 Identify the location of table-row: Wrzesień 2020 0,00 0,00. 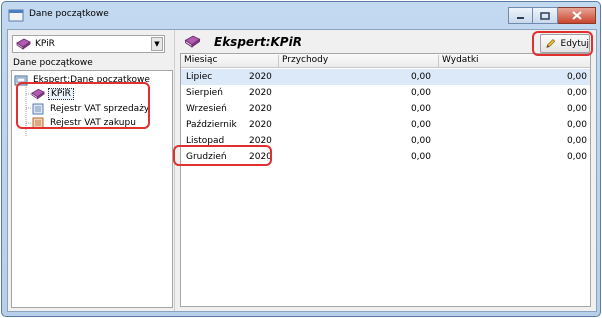
(385, 109).